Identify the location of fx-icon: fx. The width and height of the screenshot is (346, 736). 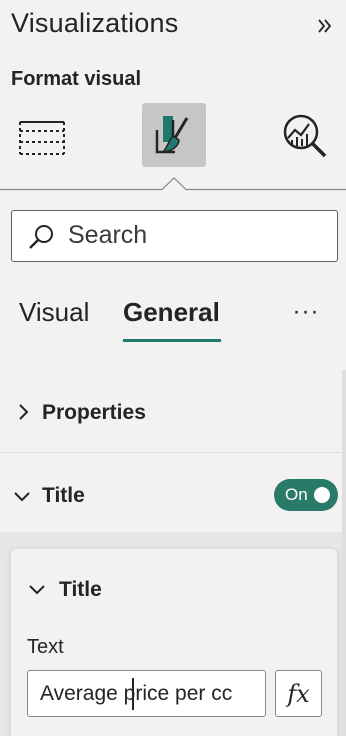
(298, 693).